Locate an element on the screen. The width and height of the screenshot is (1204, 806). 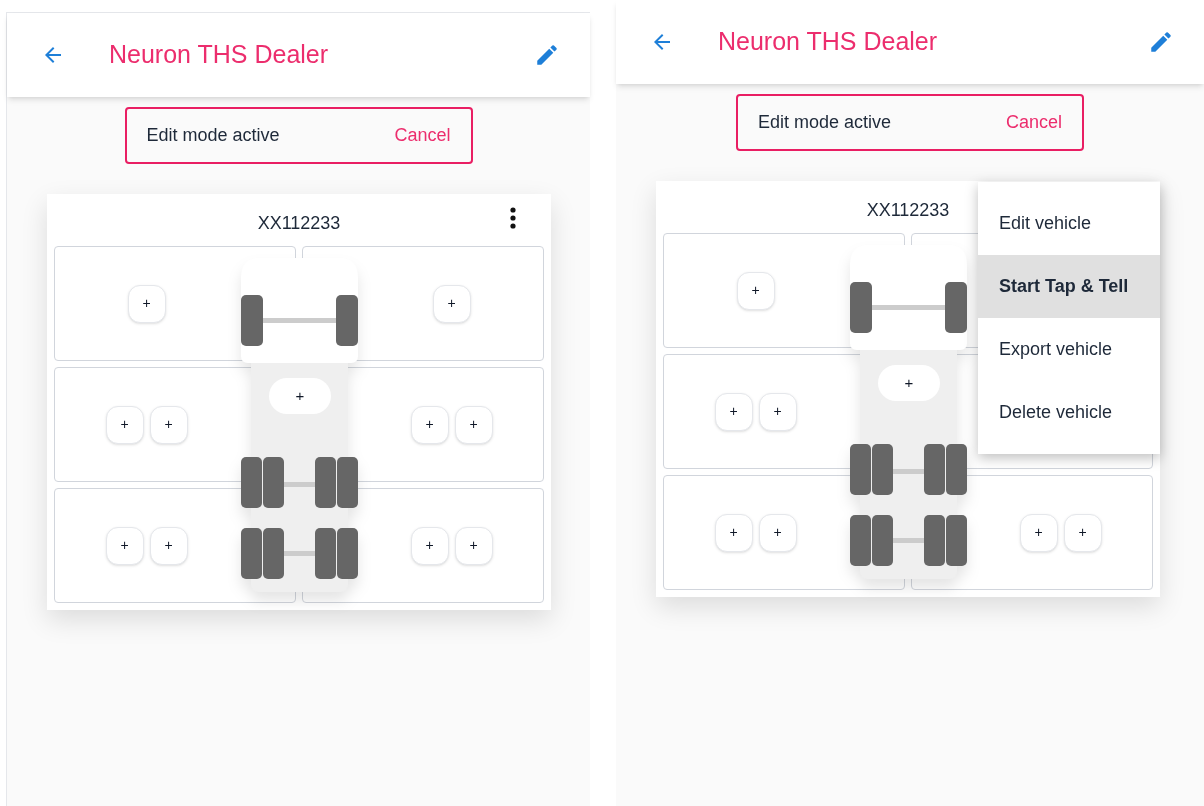
more-options-icon is located at coordinates (513, 218).